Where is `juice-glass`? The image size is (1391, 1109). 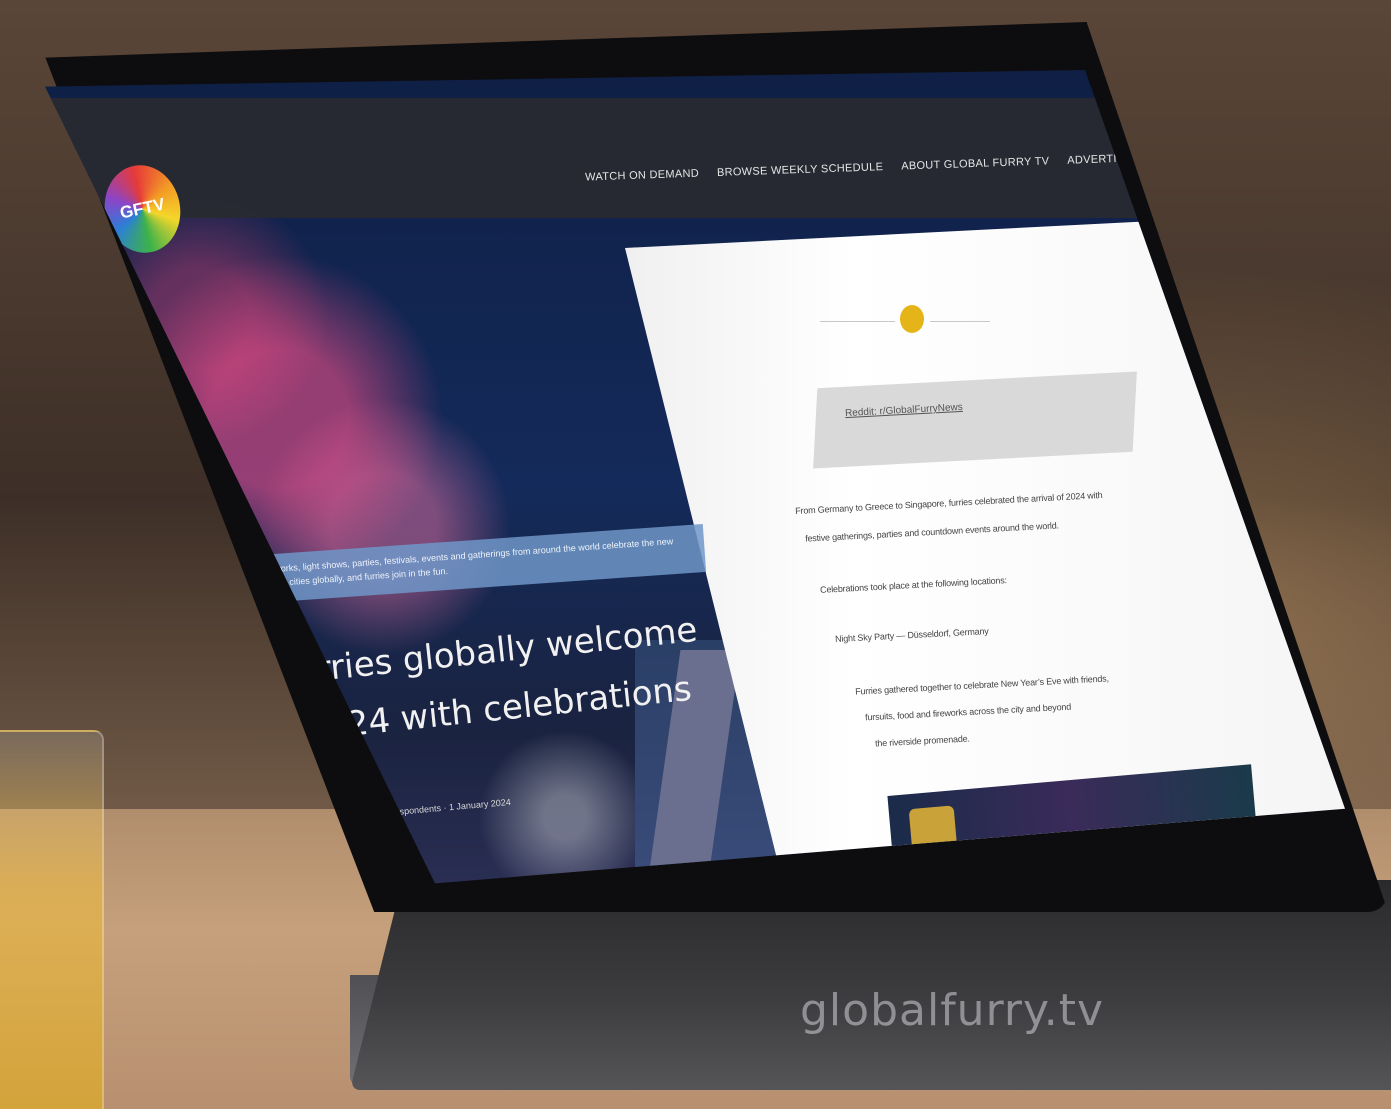
juice-glass is located at coordinates (52, 919).